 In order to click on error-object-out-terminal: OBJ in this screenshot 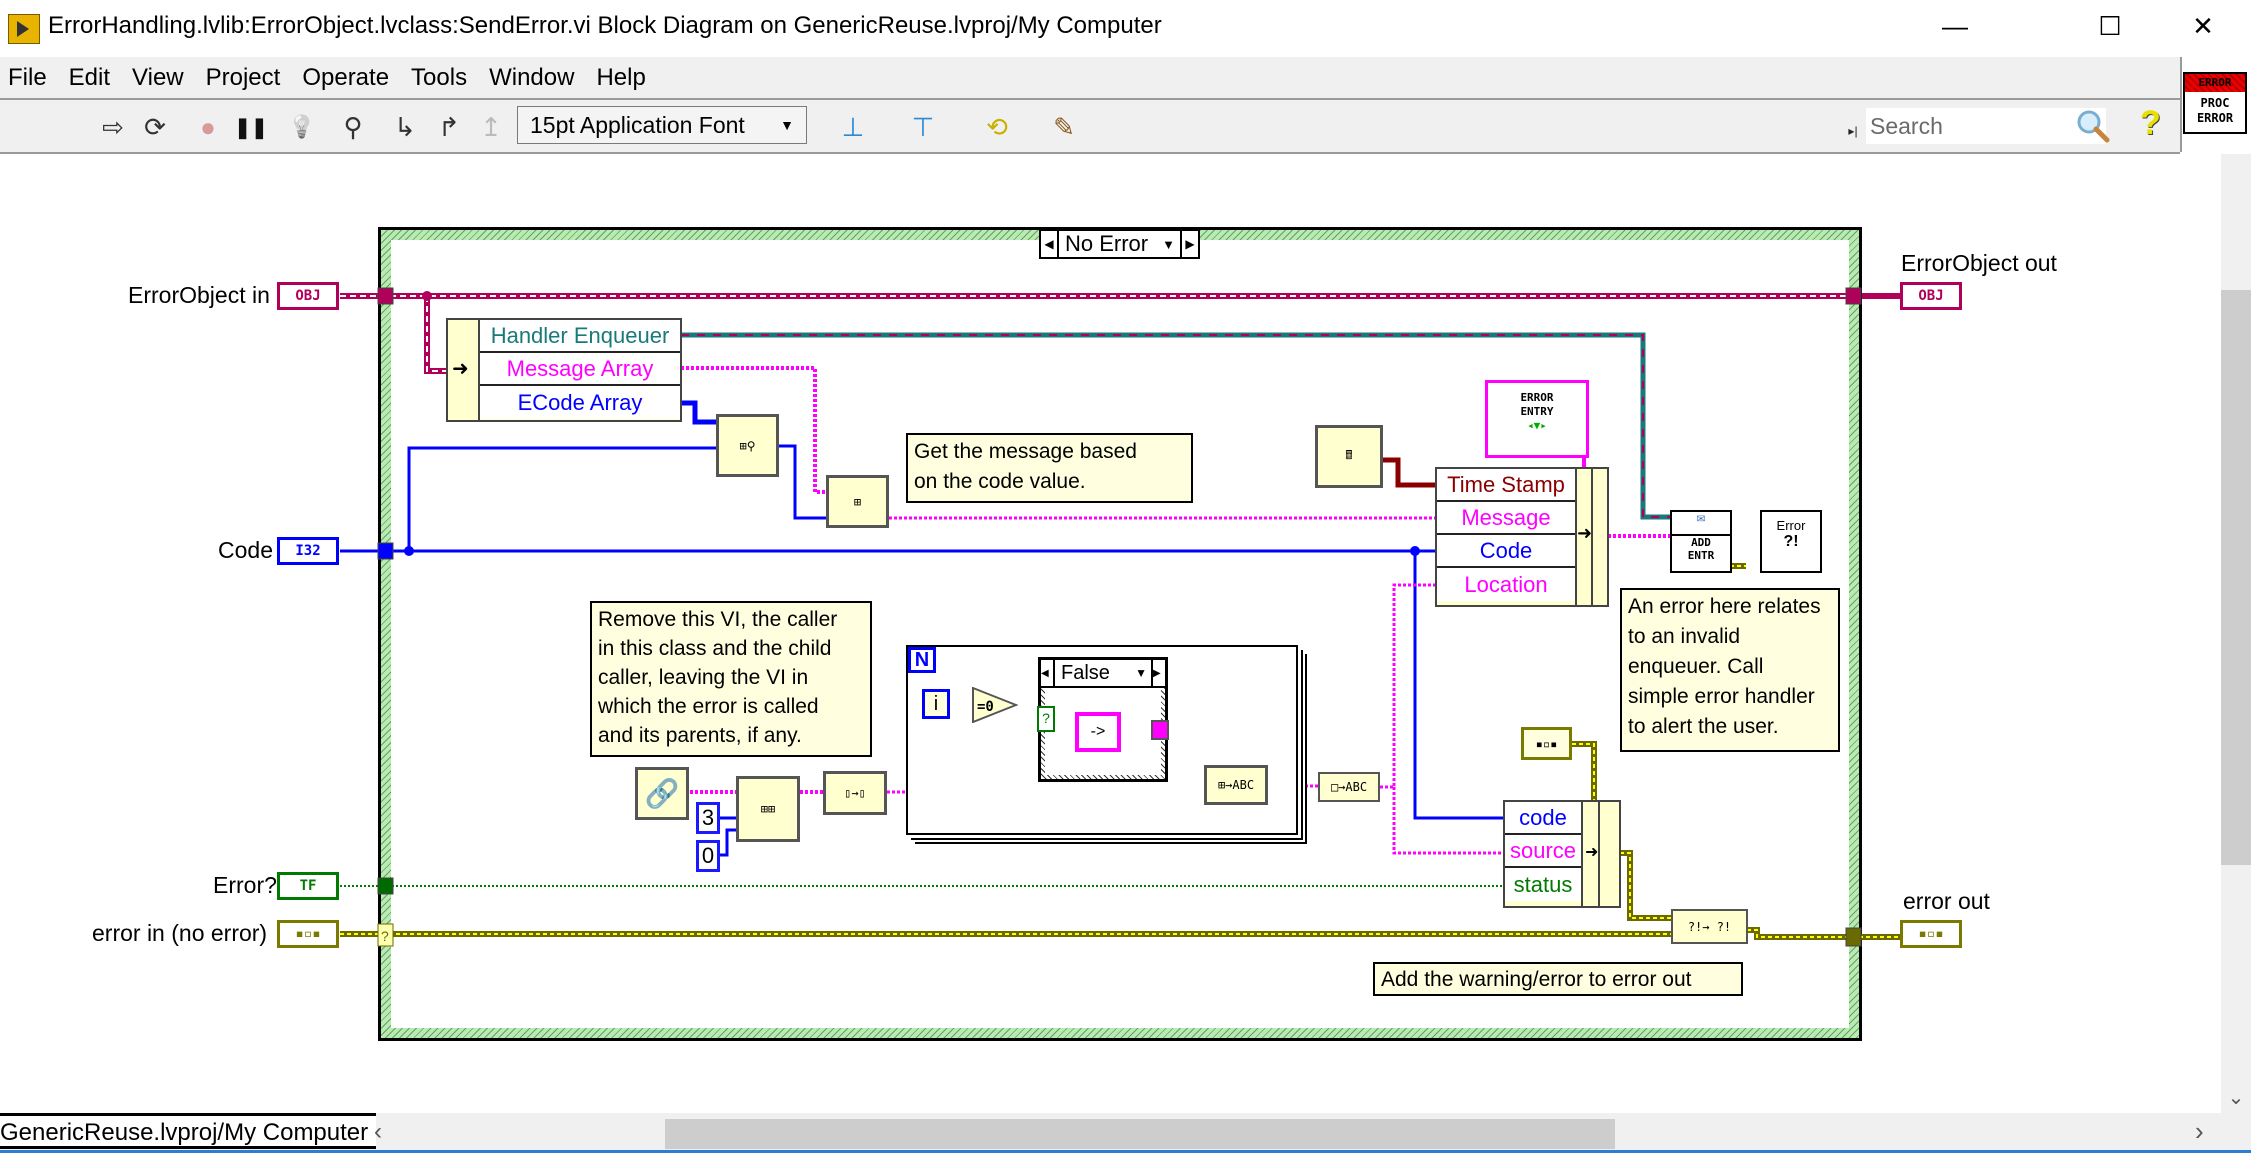, I will do `click(1931, 296)`.